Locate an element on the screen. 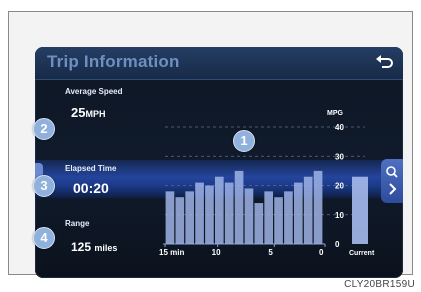  x-tick-label: 0 is located at coordinates (321, 252).